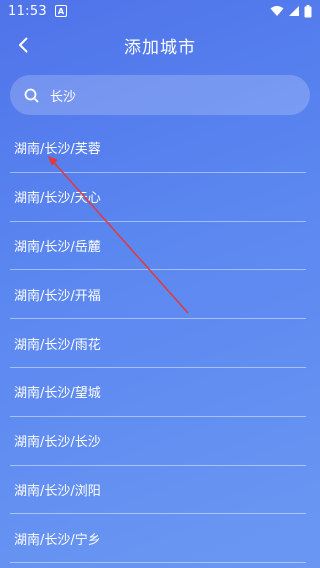 The width and height of the screenshot is (320, 568). Describe the element at coordinates (158, 441) in the screenshot. I see `city-list-item: 湖南/长沙/长沙` at that location.